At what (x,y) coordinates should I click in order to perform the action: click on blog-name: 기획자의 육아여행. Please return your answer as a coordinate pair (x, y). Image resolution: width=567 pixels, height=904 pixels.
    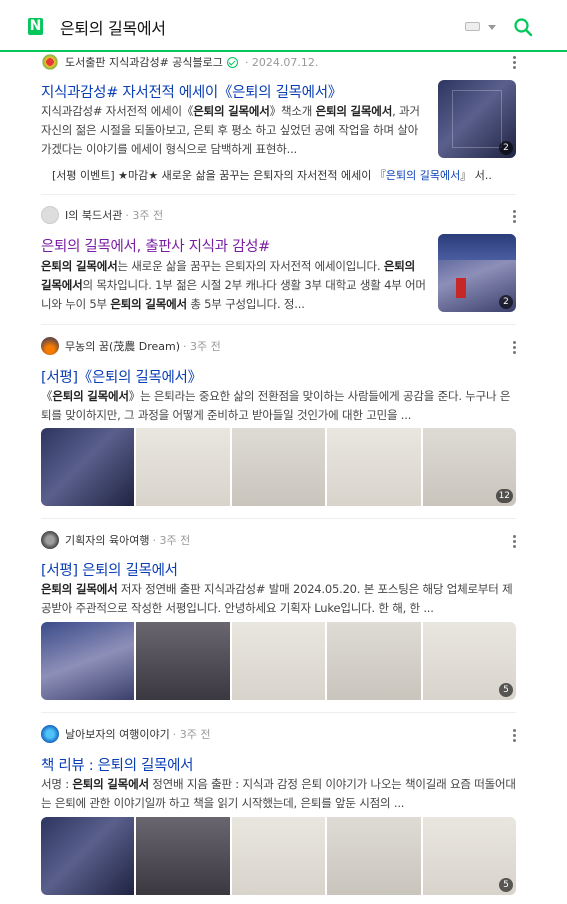
    Looking at the image, I should click on (107, 540).